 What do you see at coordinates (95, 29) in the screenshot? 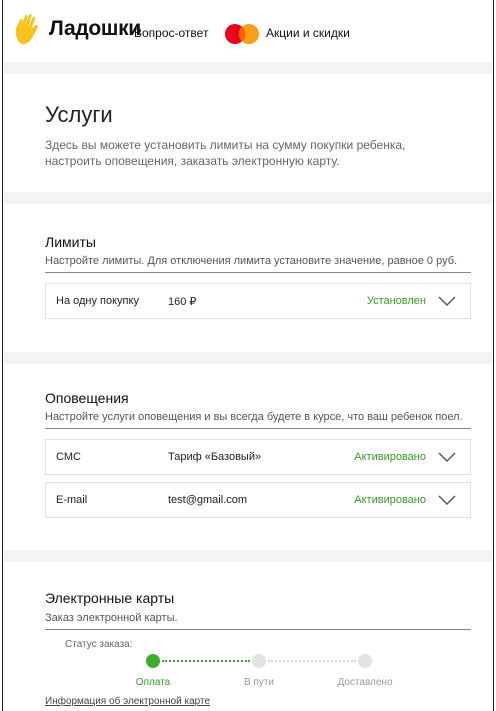
I see `brand-name: Ладошки` at bounding box center [95, 29].